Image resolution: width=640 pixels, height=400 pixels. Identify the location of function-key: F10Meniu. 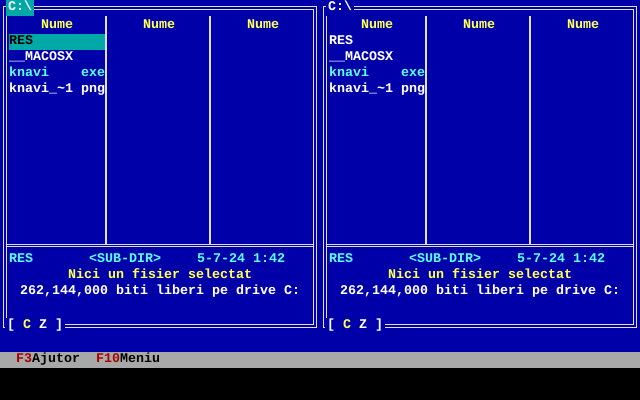
(128, 360).